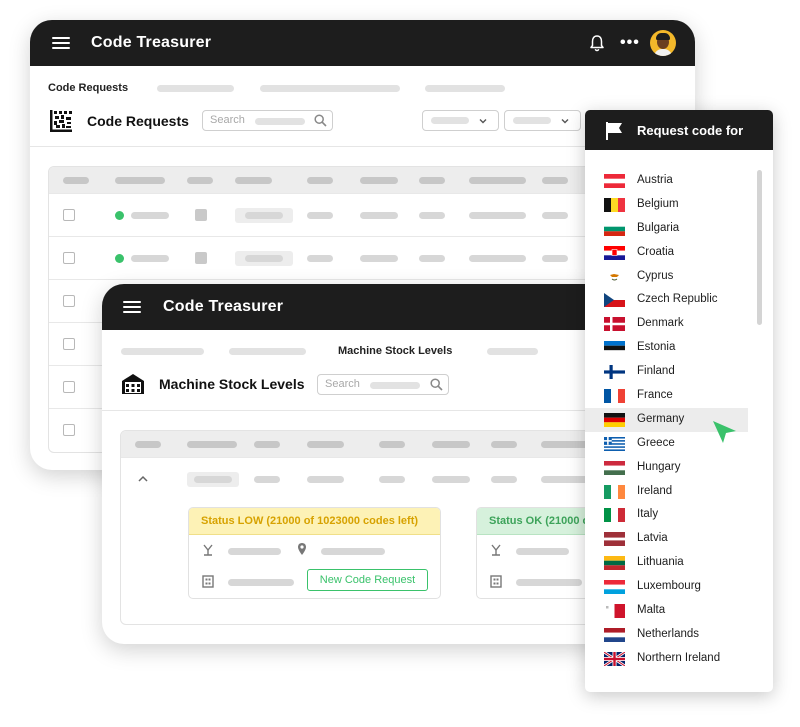 The image size is (800, 727). What do you see at coordinates (138, 121) in the screenshot?
I see `page-title: Code Requests` at bounding box center [138, 121].